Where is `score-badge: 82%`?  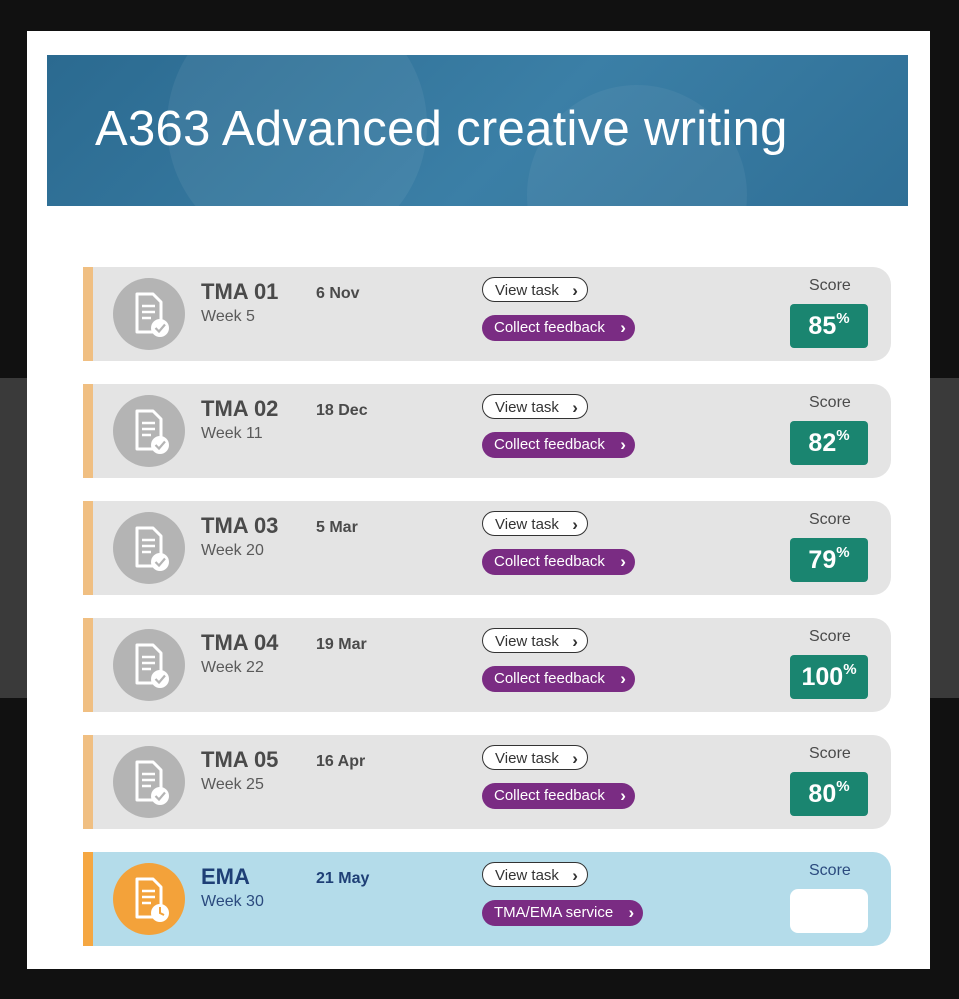
score-badge: 82% is located at coordinates (829, 443).